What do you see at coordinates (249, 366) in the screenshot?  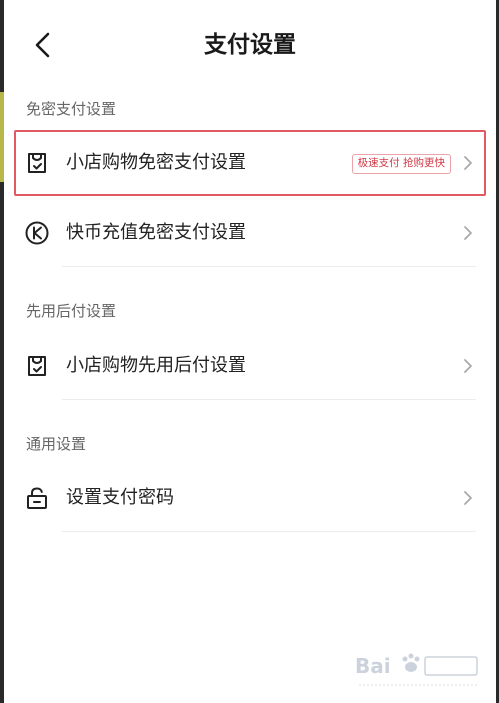 I see `row-shop-pay-later: 小店购物先用后付设置` at bounding box center [249, 366].